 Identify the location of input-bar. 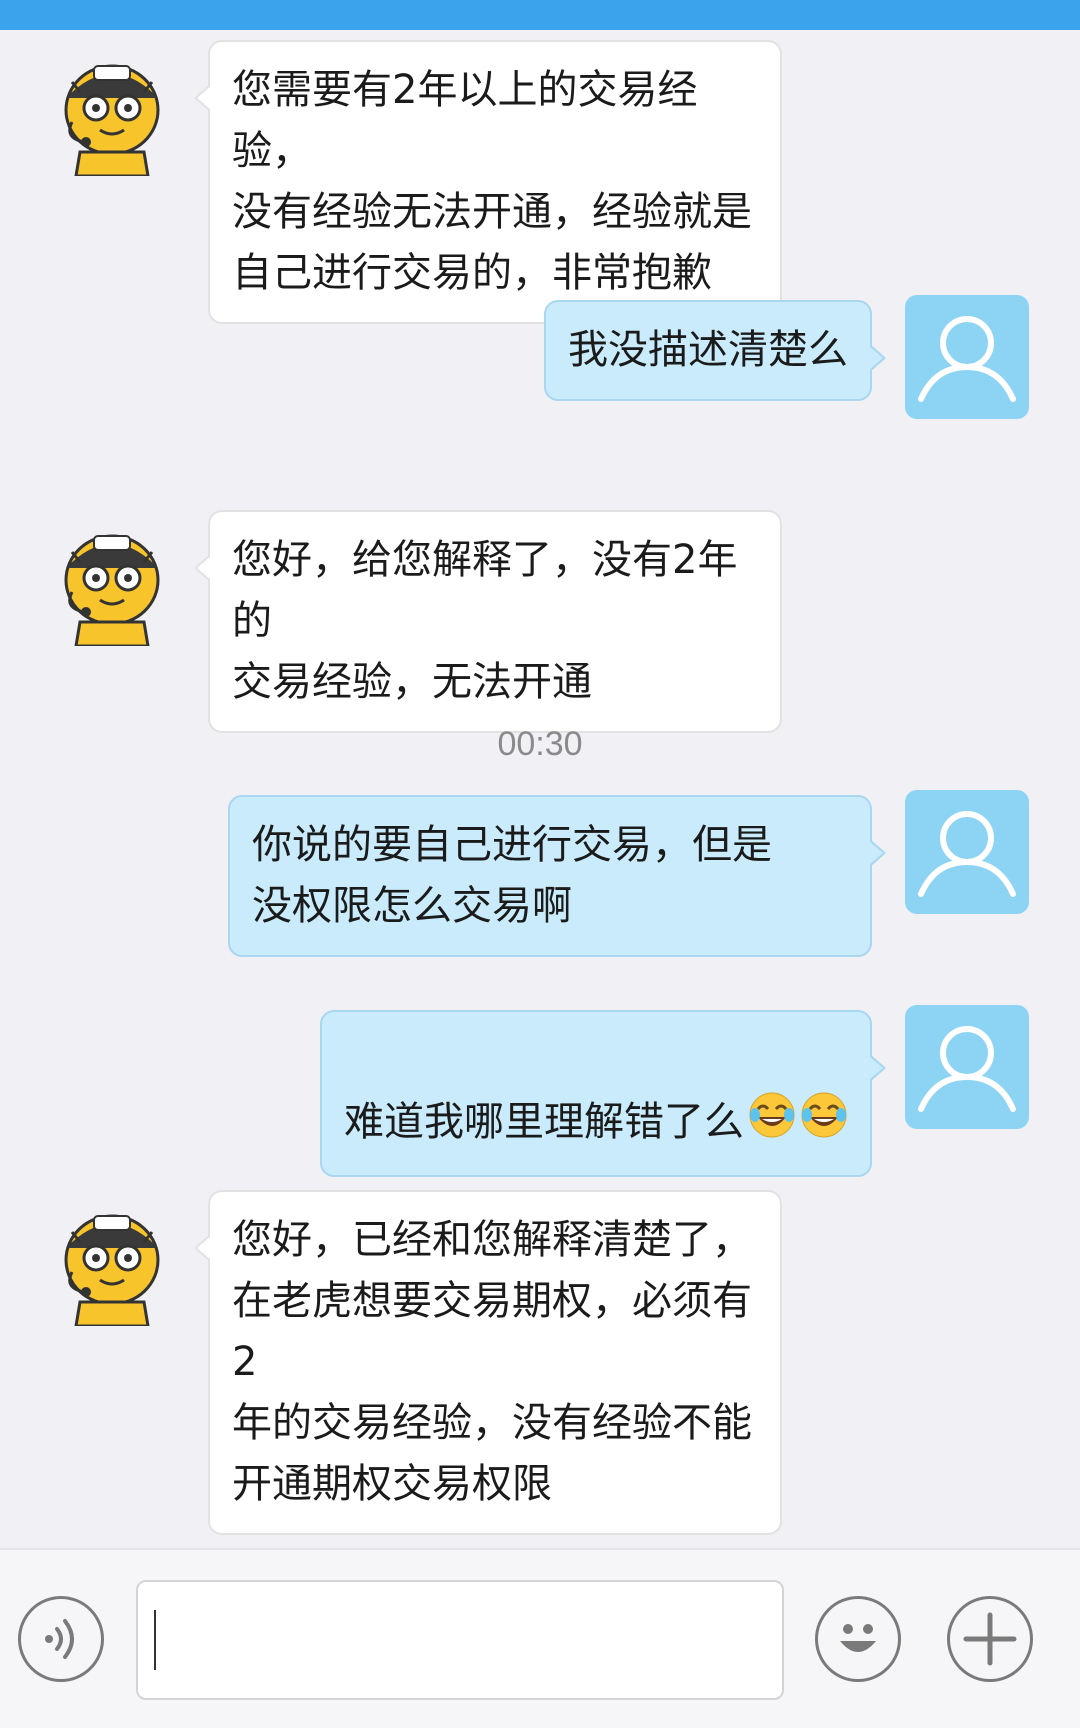
(540, 1638).